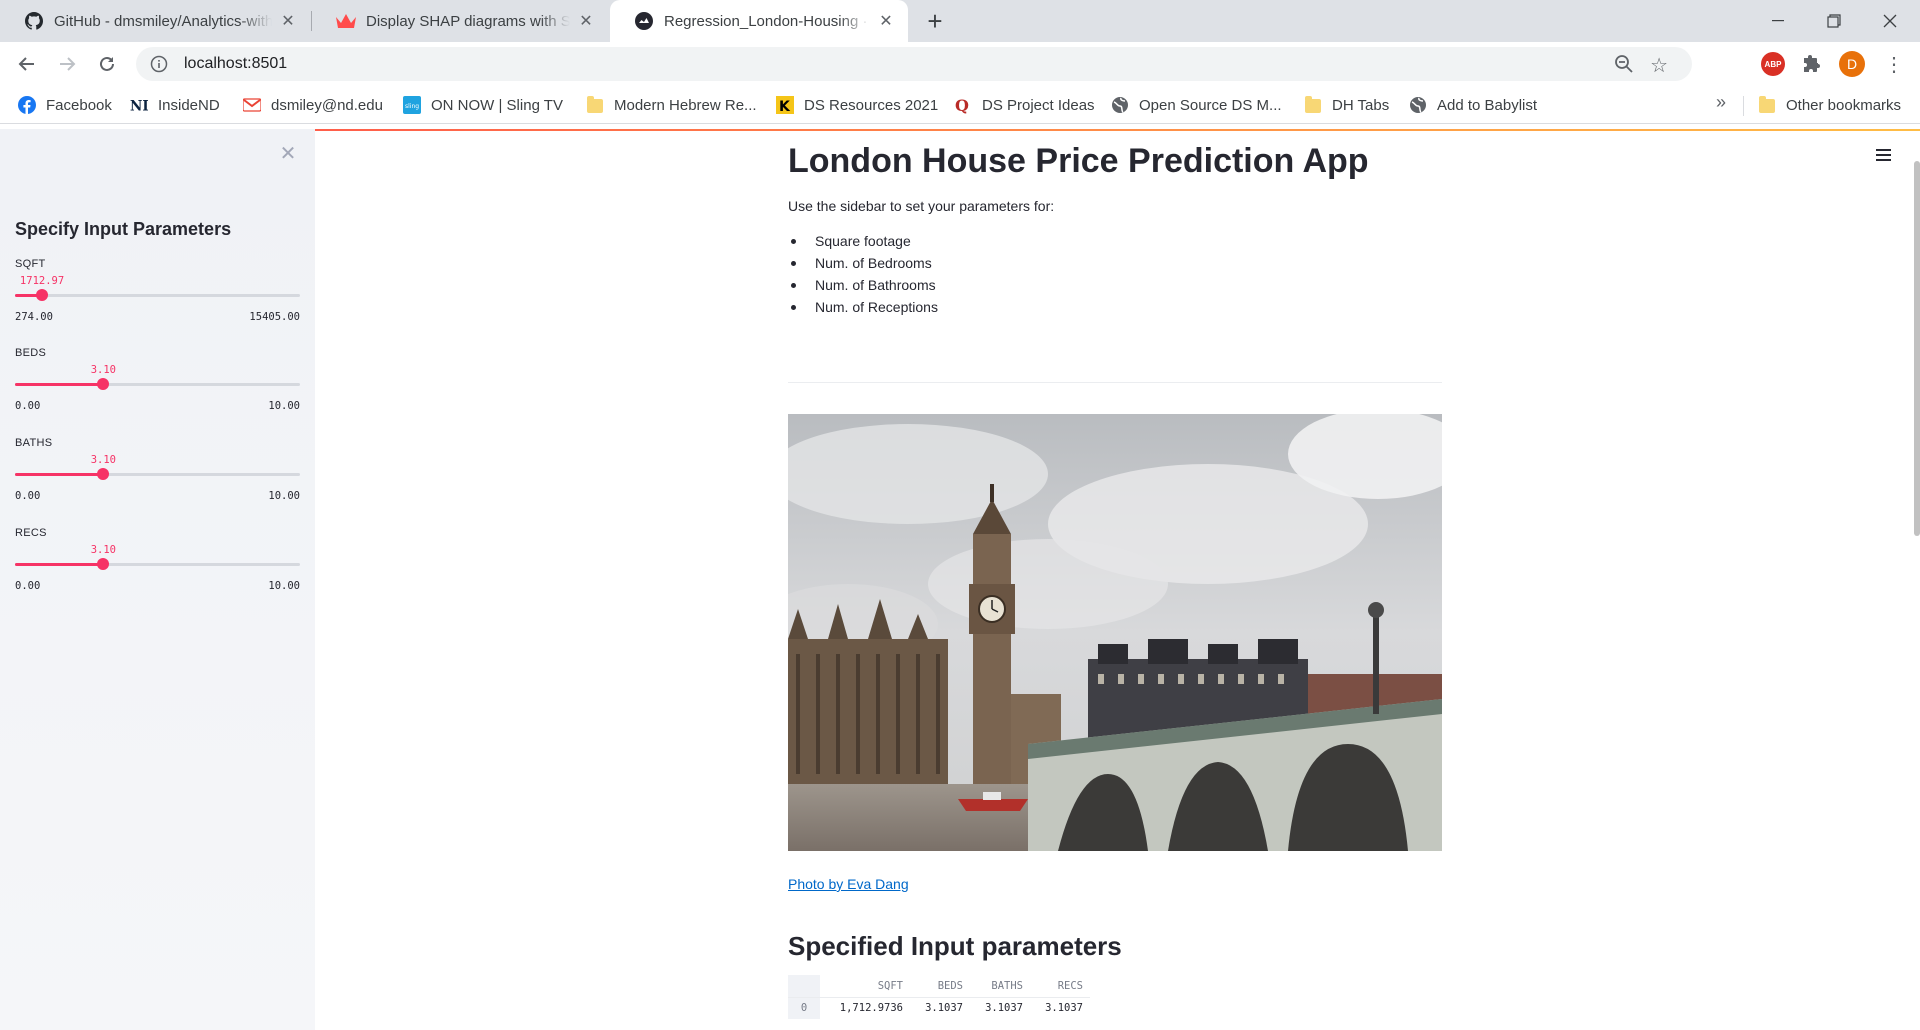 The width and height of the screenshot is (1920, 1030). Describe the element at coordinates (483, 105) in the screenshot. I see `bookmark-sling: sling ON NOW | Sling TV` at that location.